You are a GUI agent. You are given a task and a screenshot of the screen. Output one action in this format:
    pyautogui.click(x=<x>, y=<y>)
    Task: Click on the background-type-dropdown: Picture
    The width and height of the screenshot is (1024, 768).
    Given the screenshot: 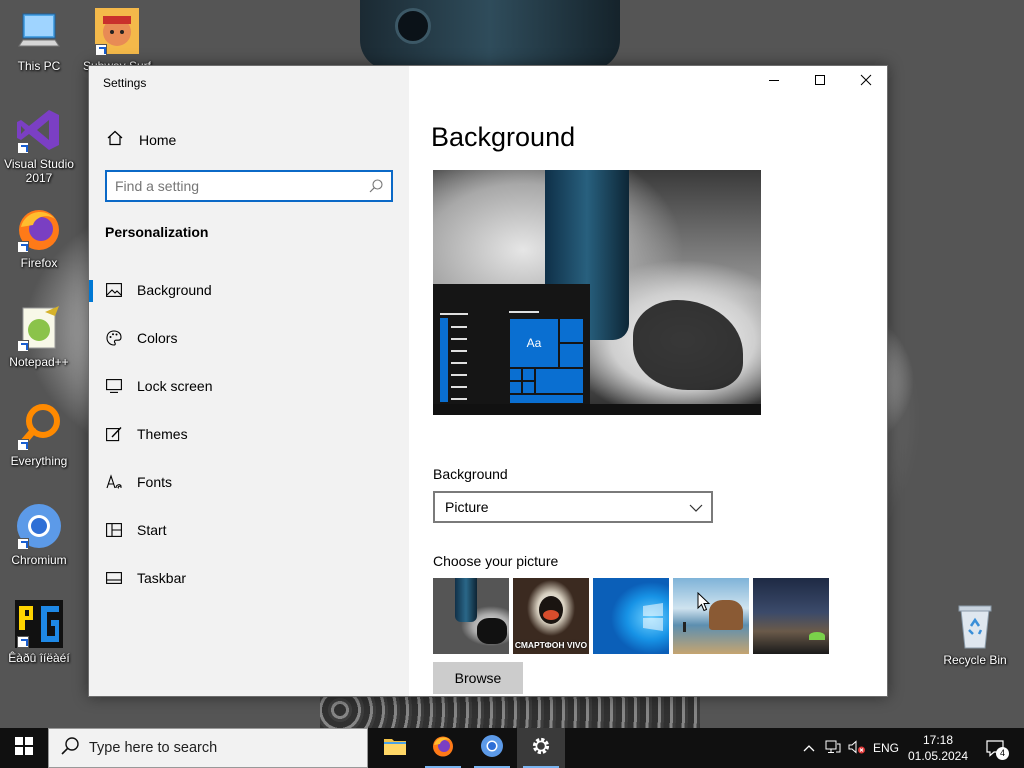 What is the action you would take?
    pyautogui.click(x=573, y=507)
    